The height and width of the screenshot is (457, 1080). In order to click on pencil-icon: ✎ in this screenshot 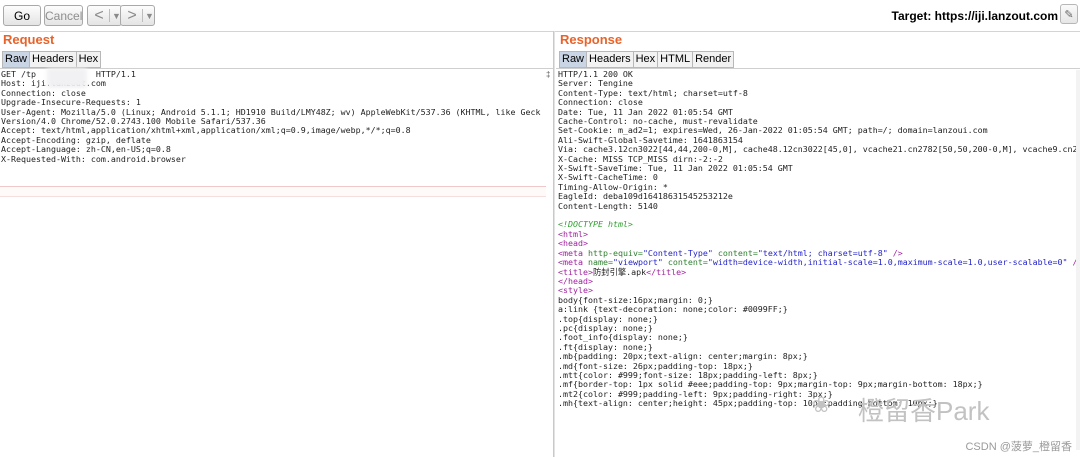, I will do `click(1069, 14)`.